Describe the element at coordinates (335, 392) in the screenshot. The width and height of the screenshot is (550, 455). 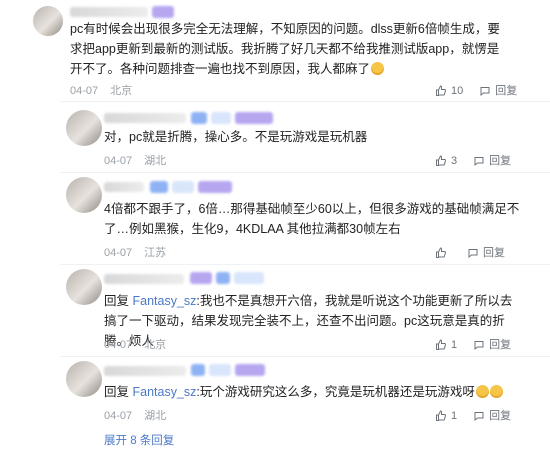
I see `comment-body: :玩个游戏研究这么多，究竟是玩机器还是玩游戏呀` at that location.